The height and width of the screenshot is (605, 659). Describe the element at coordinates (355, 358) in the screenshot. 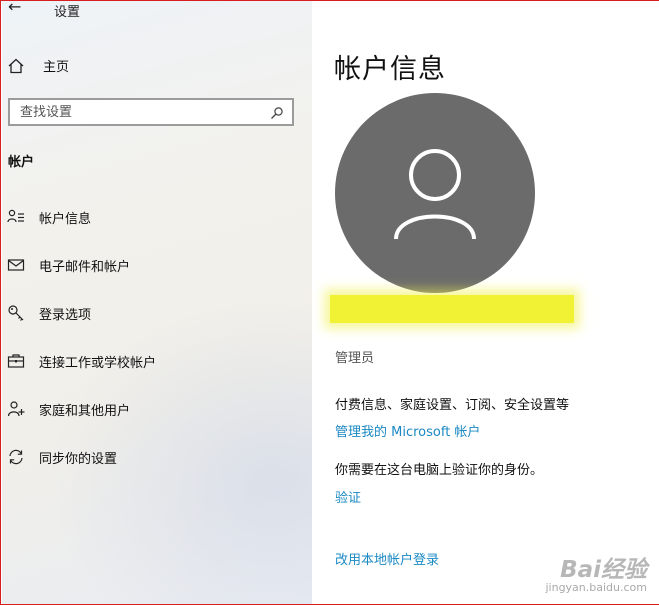

I see `account-role: 管理员` at that location.